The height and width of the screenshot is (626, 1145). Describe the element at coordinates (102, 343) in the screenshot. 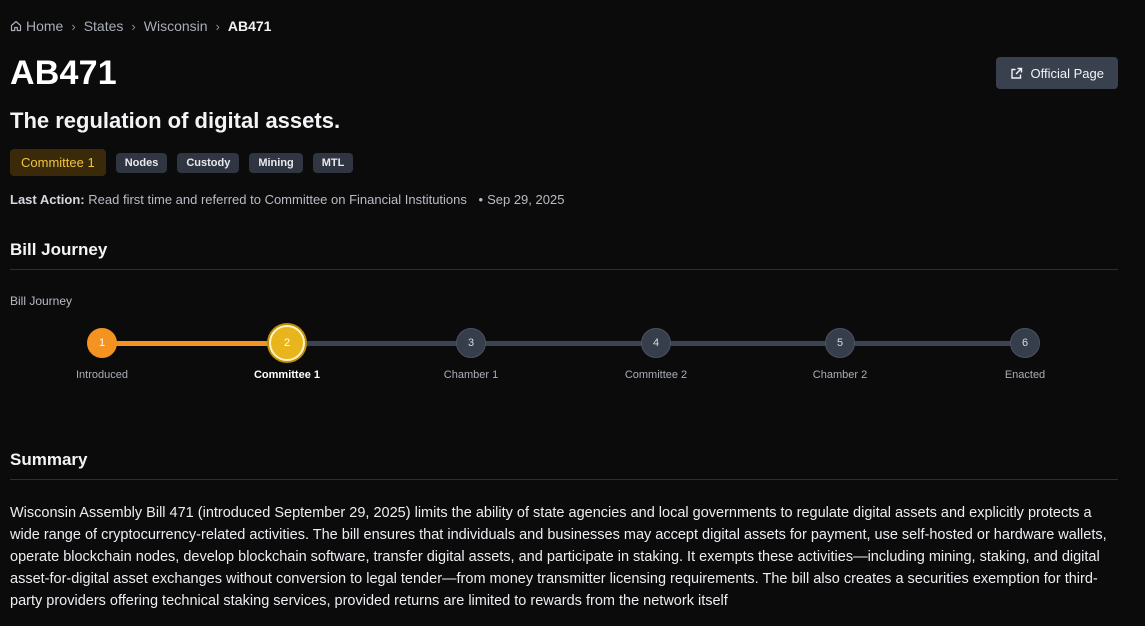

I see `journey-step-introduced: 1` at that location.